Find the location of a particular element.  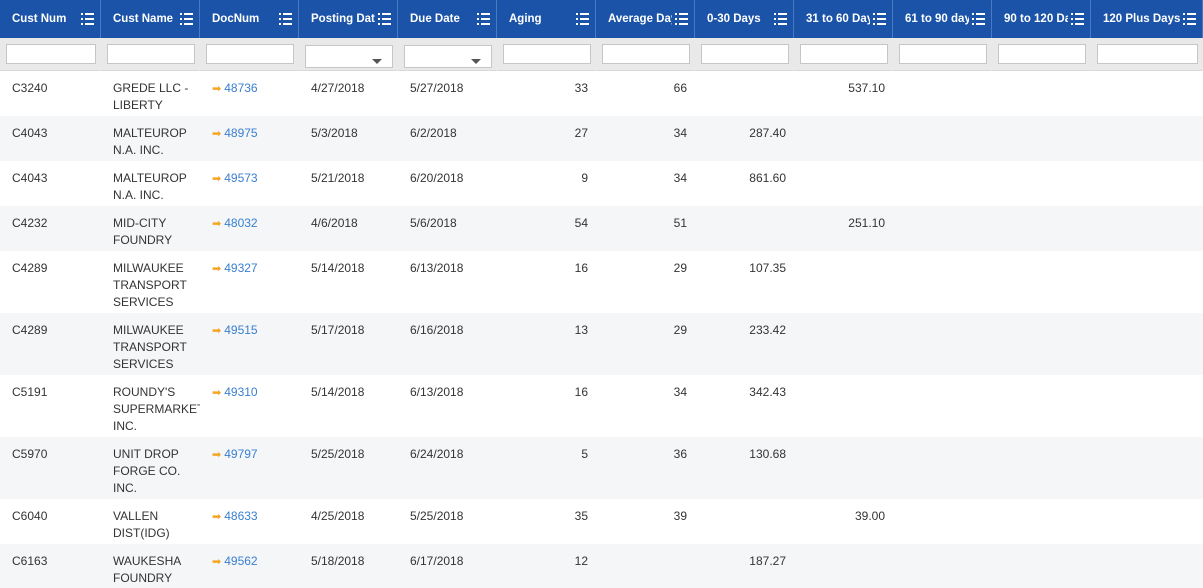

filter-input-d120p is located at coordinates (1147, 54).